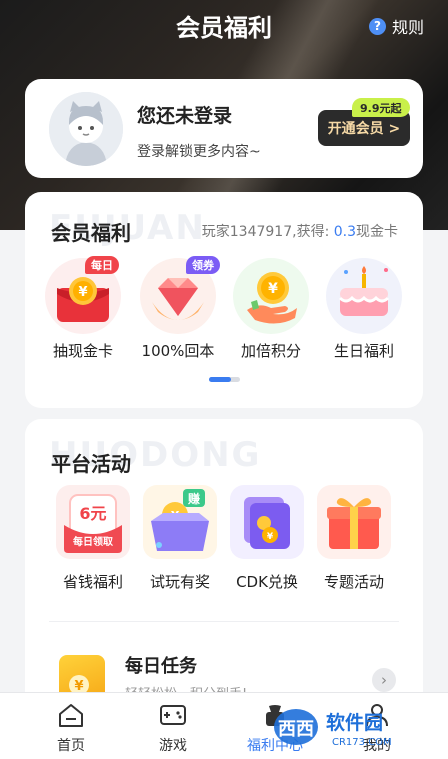 This screenshot has width=448, height=759. I want to click on coupon-envelope-icon: 6元 每日领取, so click(93, 522).